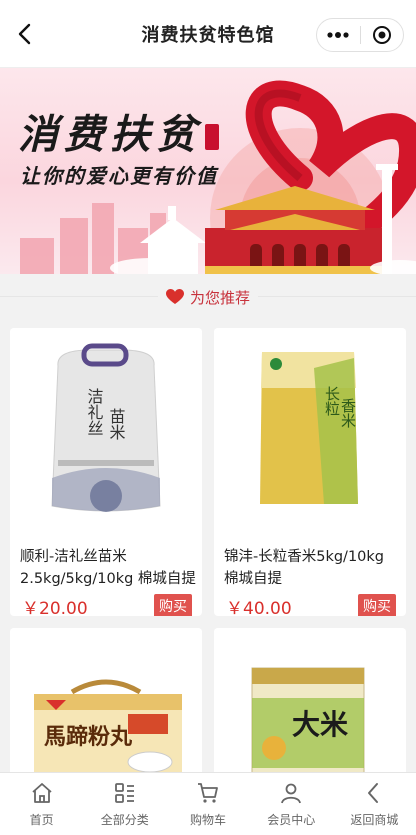  I want to click on product-image: 馬蹄粉丸, so click(106, 708).